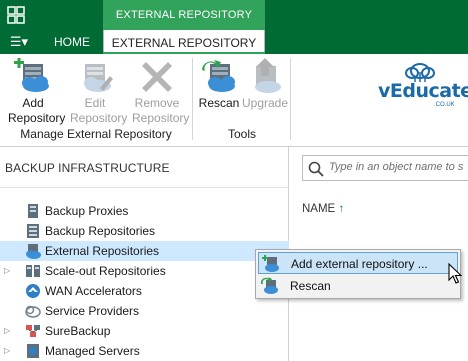  I want to click on logo-subtext: .CO.UK, so click(444, 105).